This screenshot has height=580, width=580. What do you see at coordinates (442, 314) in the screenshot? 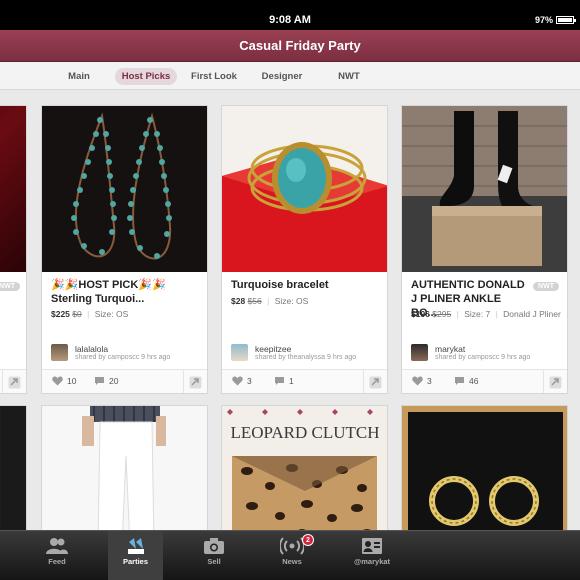
I see `original-price: $295` at bounding box center [442, 314].